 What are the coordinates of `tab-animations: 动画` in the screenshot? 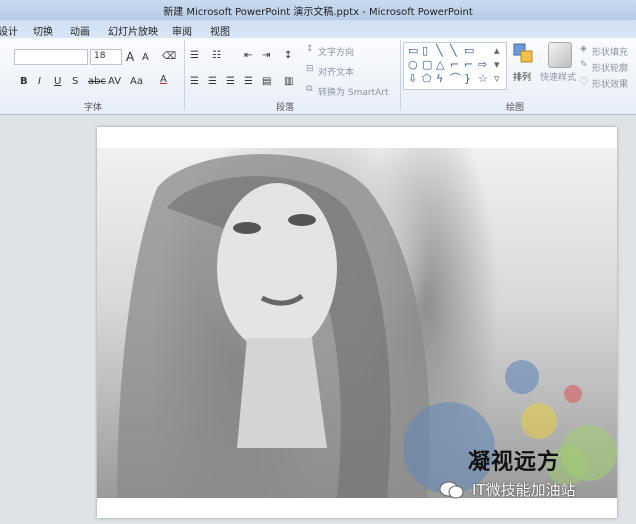 It's located at (80, 30).